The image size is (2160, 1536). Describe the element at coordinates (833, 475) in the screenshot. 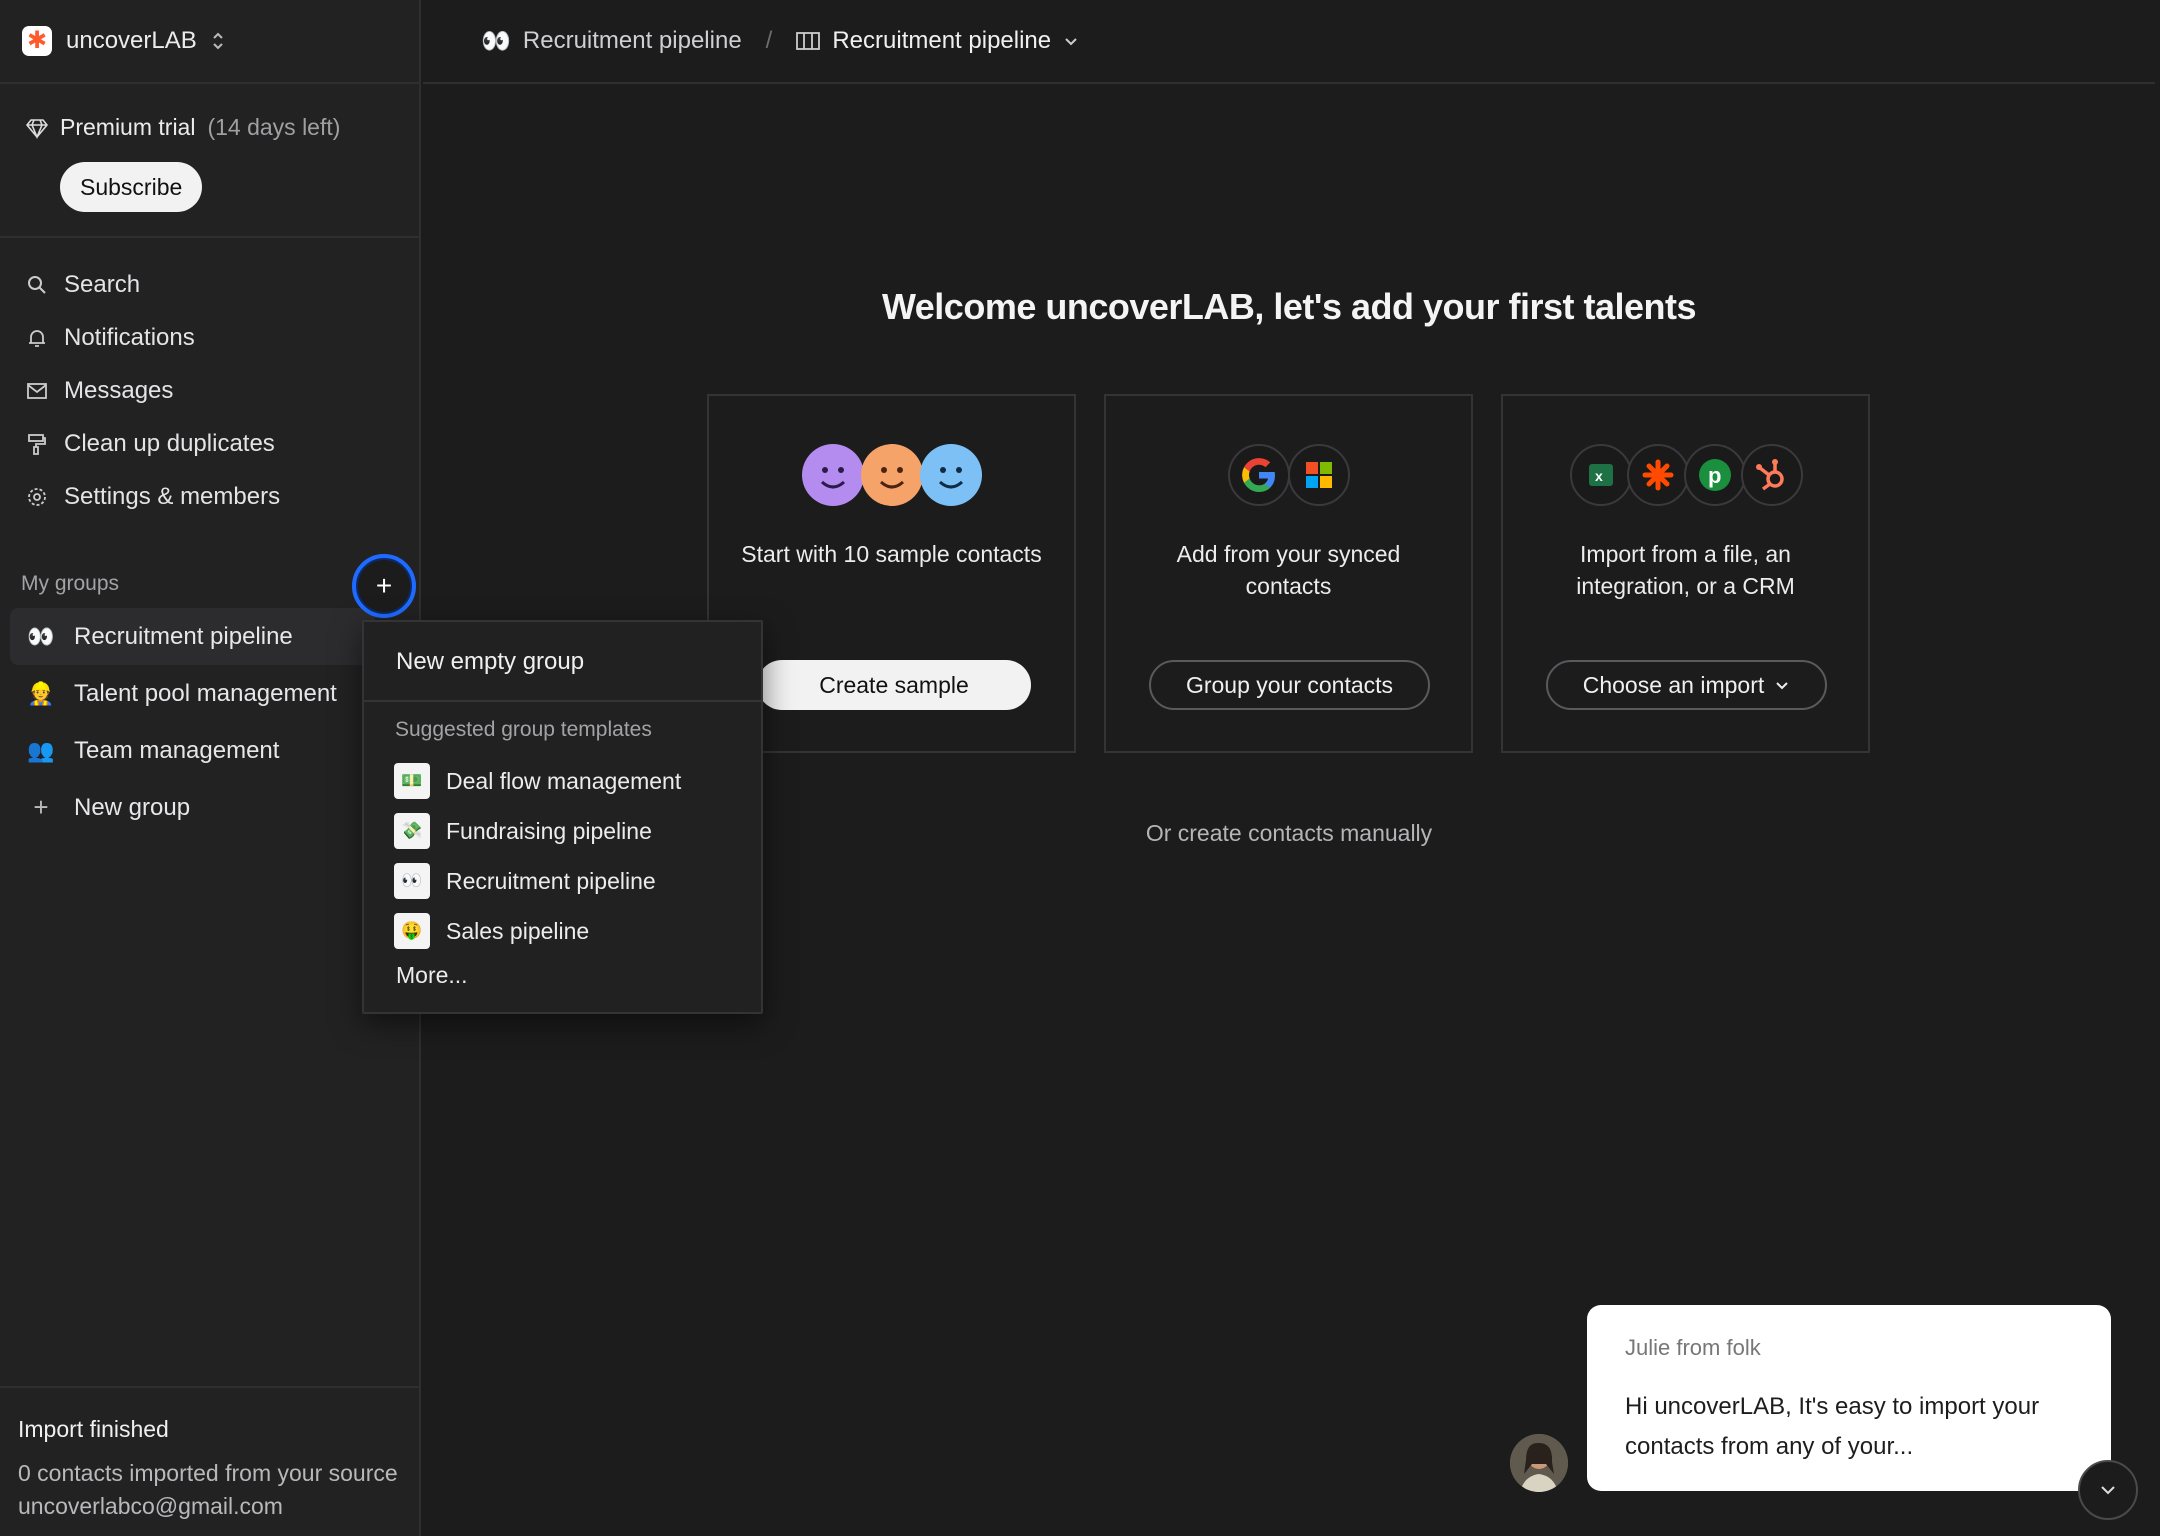

I see `smiley-purple-icon` at that location.